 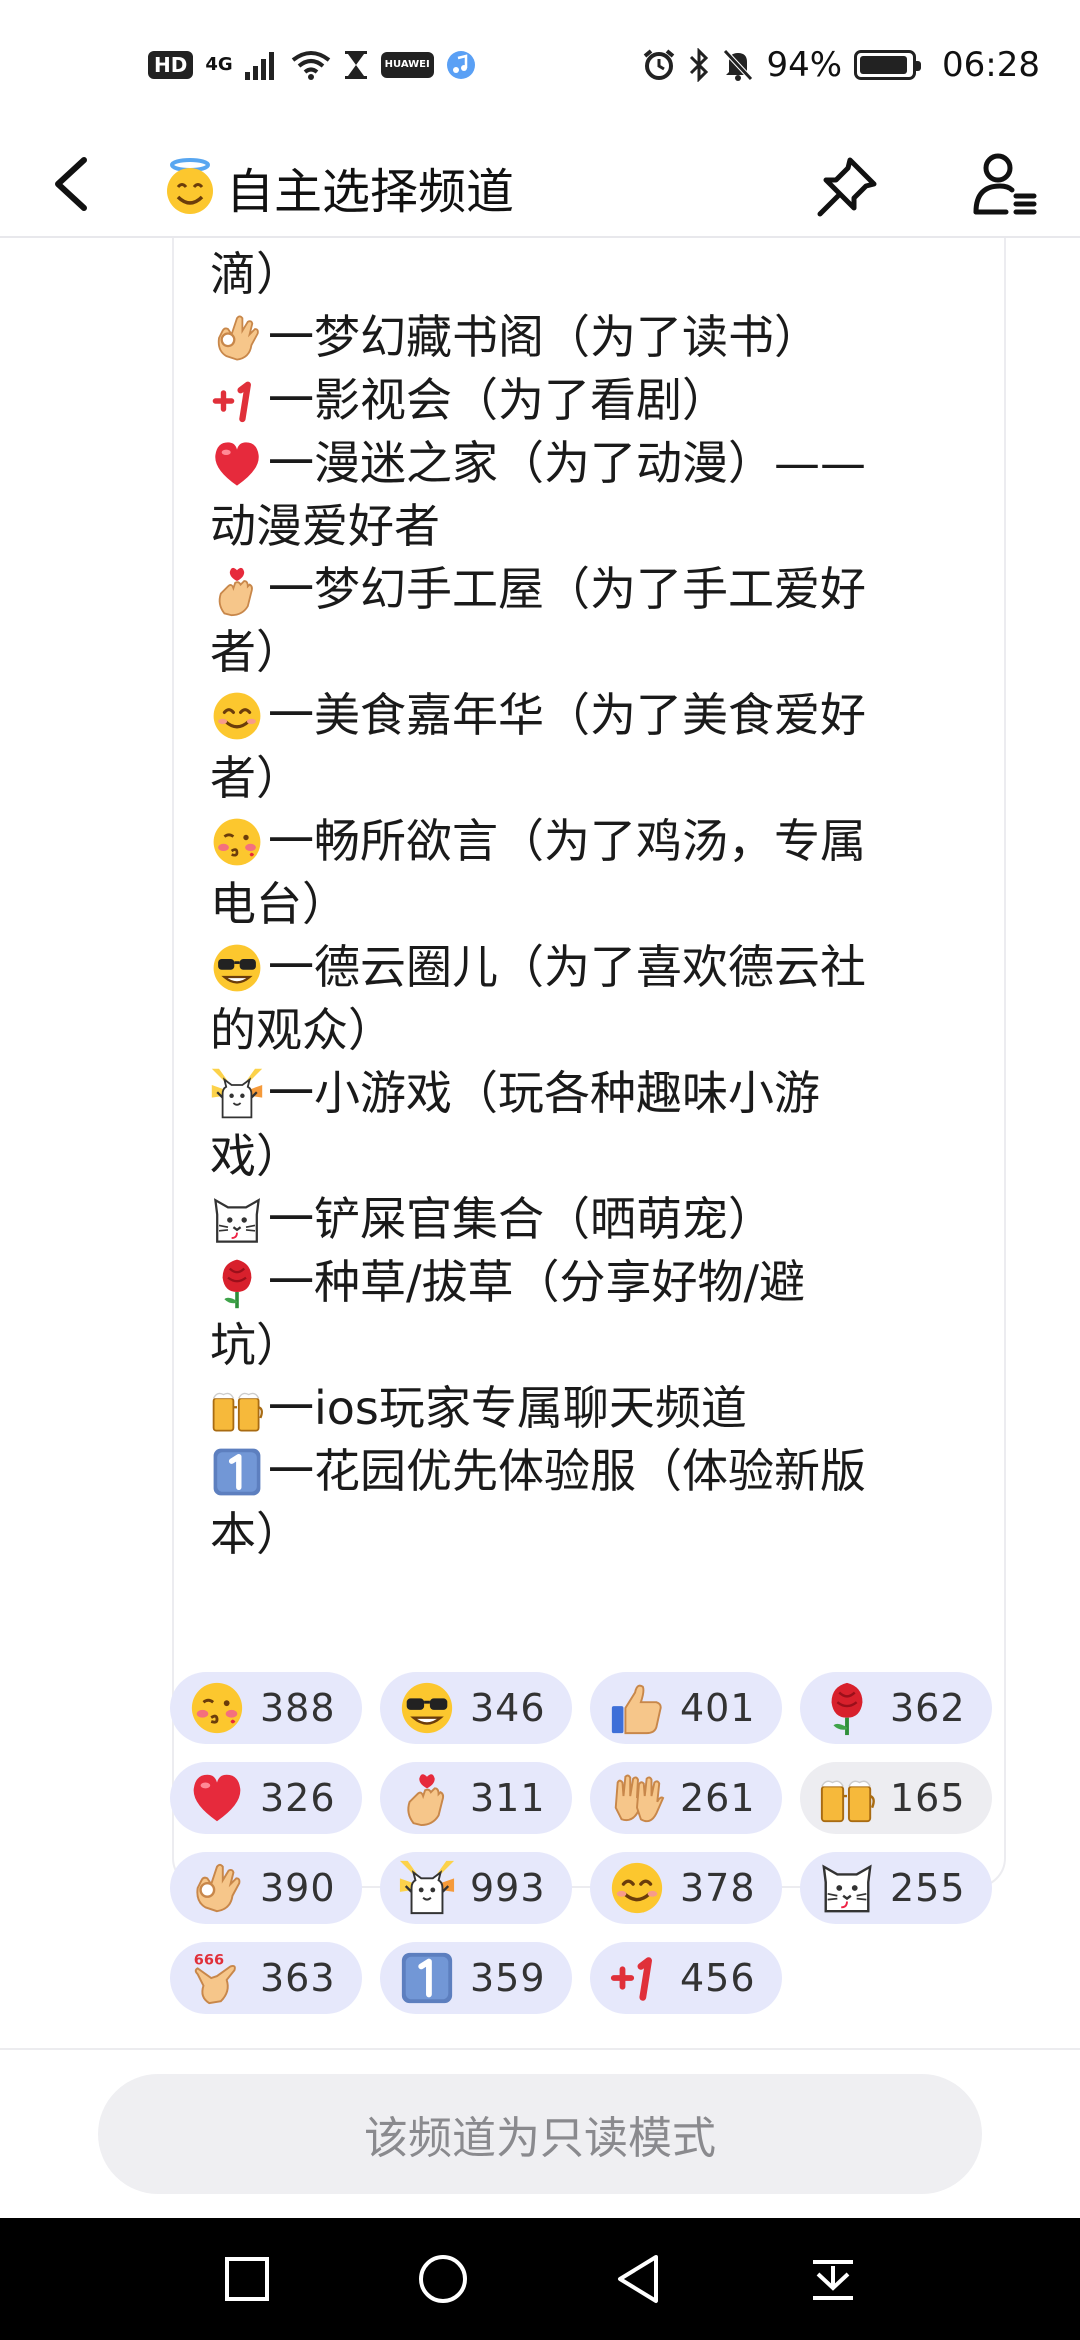 I want to click on heart-icon, so click(x=217, y=1798).